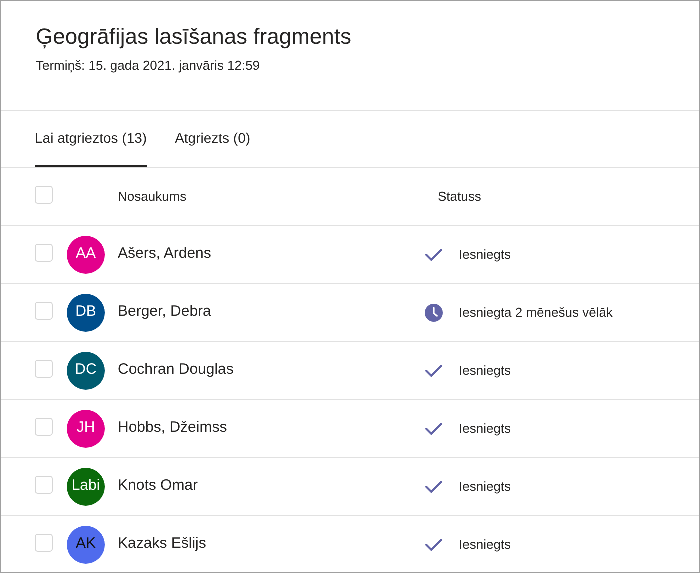 The height and width of the screenshot is (573, 700). Describe the element at coordinates (172, 428) in the screenshot. I see `student-name: Hobbs, Džeimss` at that location.